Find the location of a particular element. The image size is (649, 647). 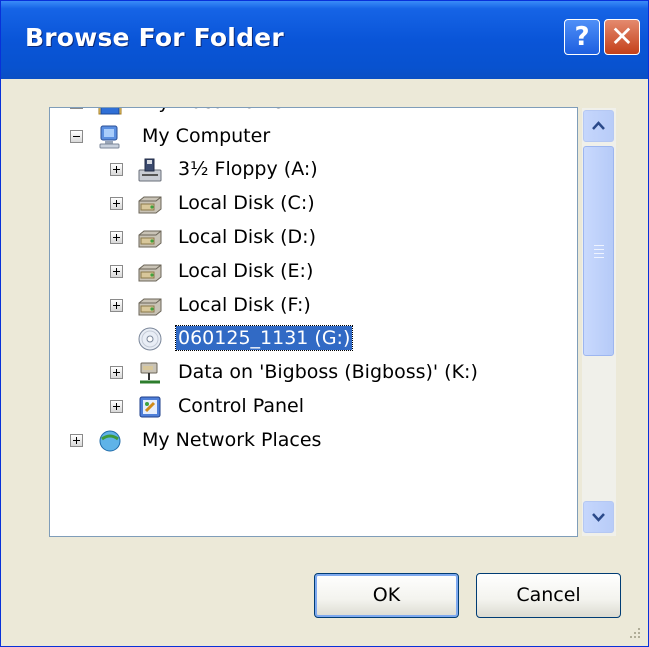

vertical-scrollbar is located at coordinates (599, 322).